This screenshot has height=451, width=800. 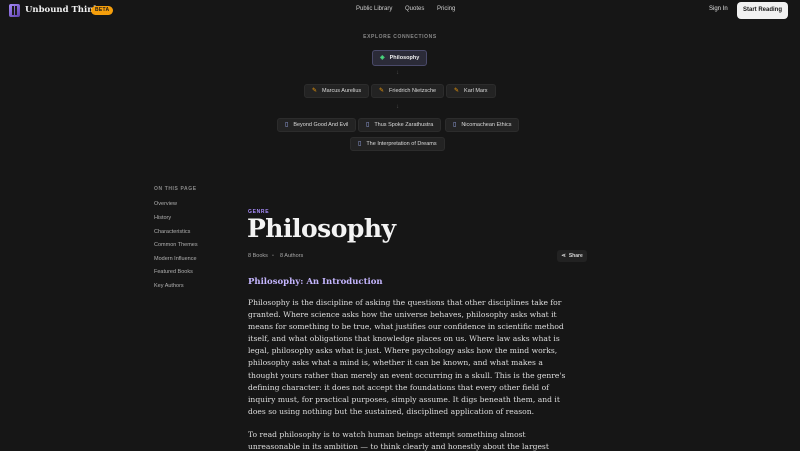 What do you see at coordinates (315, 282) in the screenshot?
I see `section-heading: Philosophy: An Introduction` at bounding box center [315, 282].